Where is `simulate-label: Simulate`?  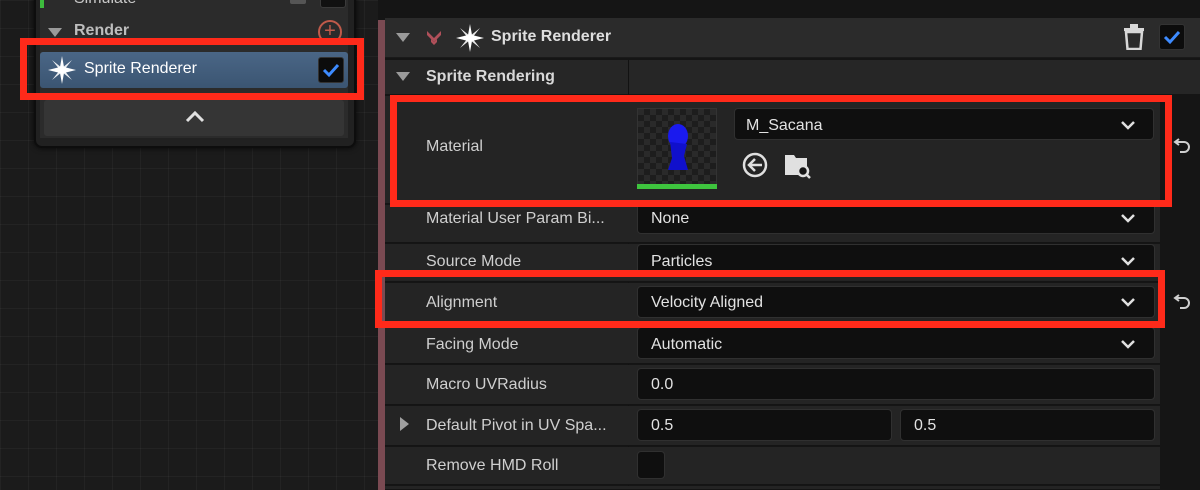
simulate-label: Simulate is located at coordinates (105, 4).